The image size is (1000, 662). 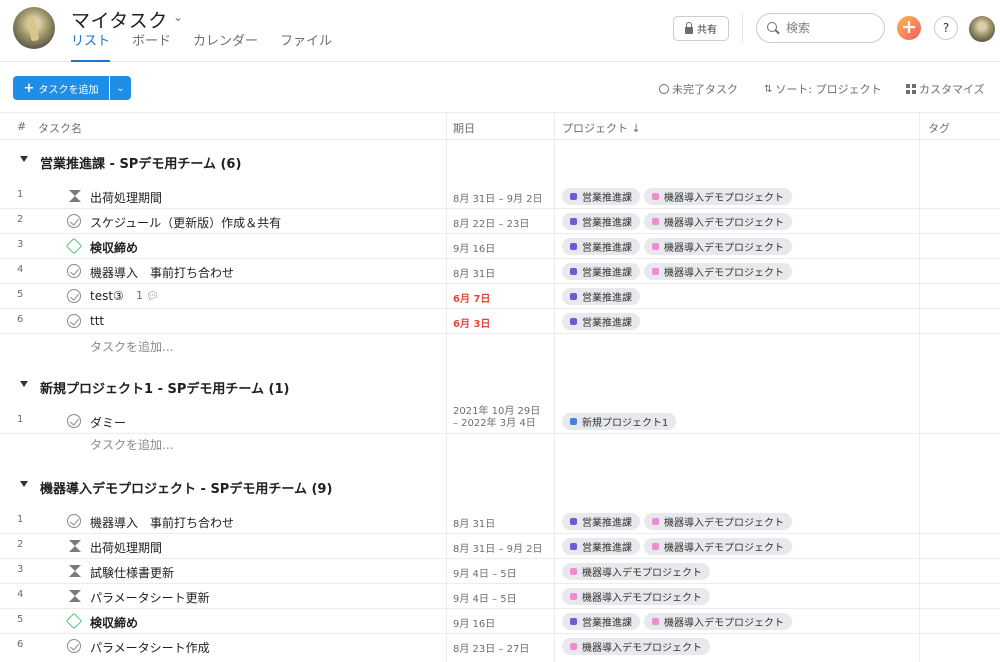 I want to click on due-date: 6月 7日, so click(x=471, y=297).